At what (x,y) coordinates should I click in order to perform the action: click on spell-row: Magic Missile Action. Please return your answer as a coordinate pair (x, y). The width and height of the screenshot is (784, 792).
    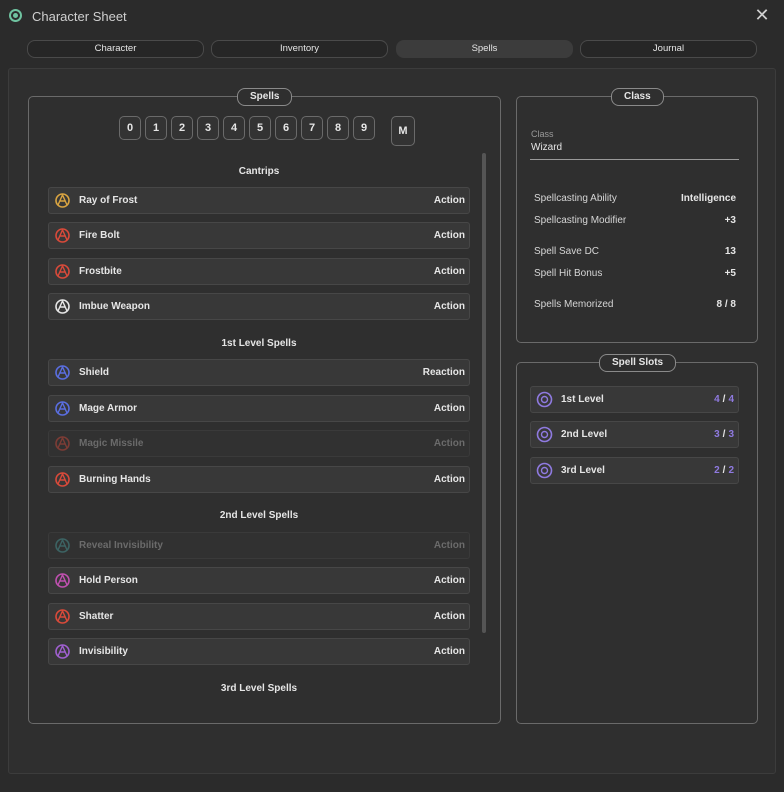
    Looking at the image, I should click on (259, 443).